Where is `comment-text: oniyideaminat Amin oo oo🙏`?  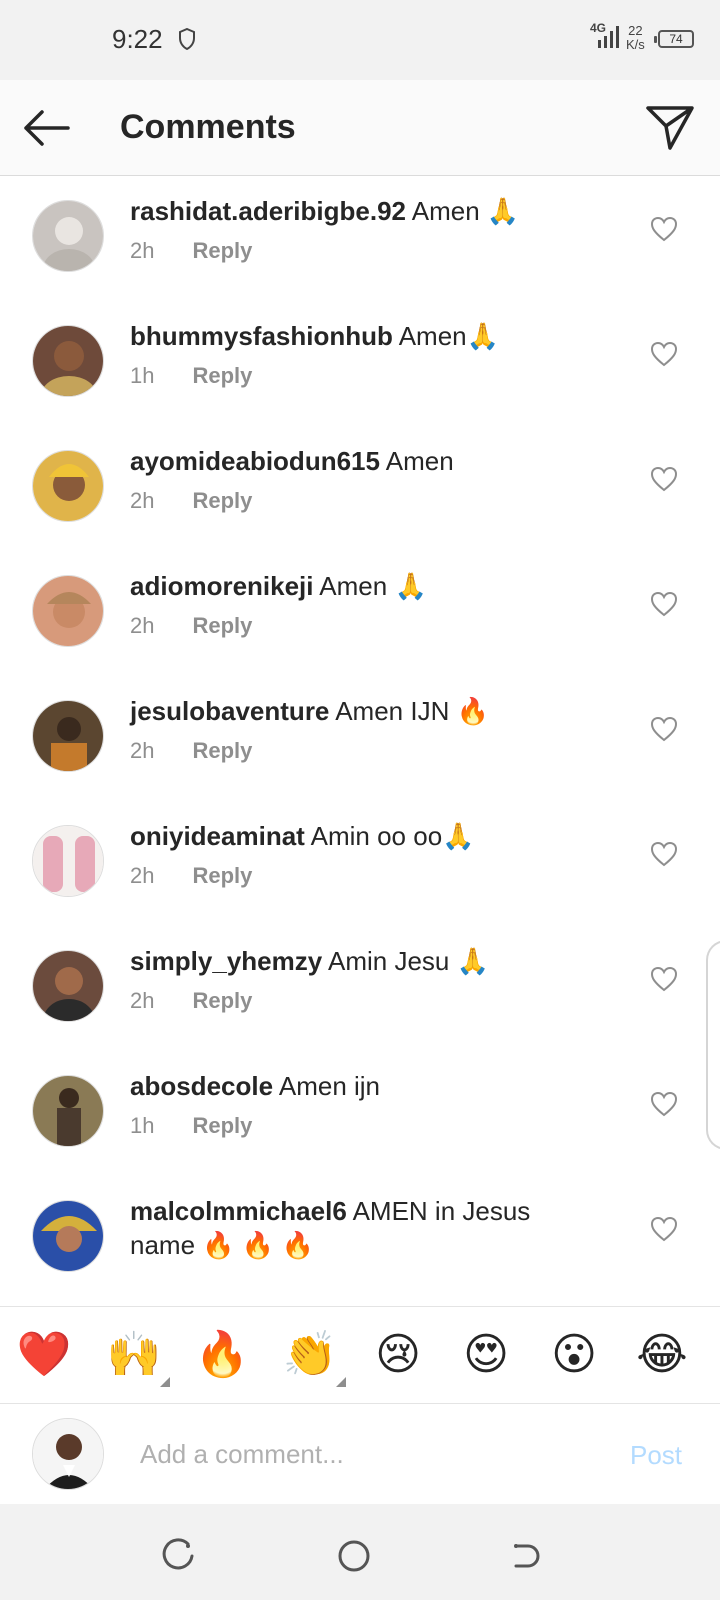
comment-text: oniyideaminat Amin oo oo🙏 is located at coordinates (345, 836).